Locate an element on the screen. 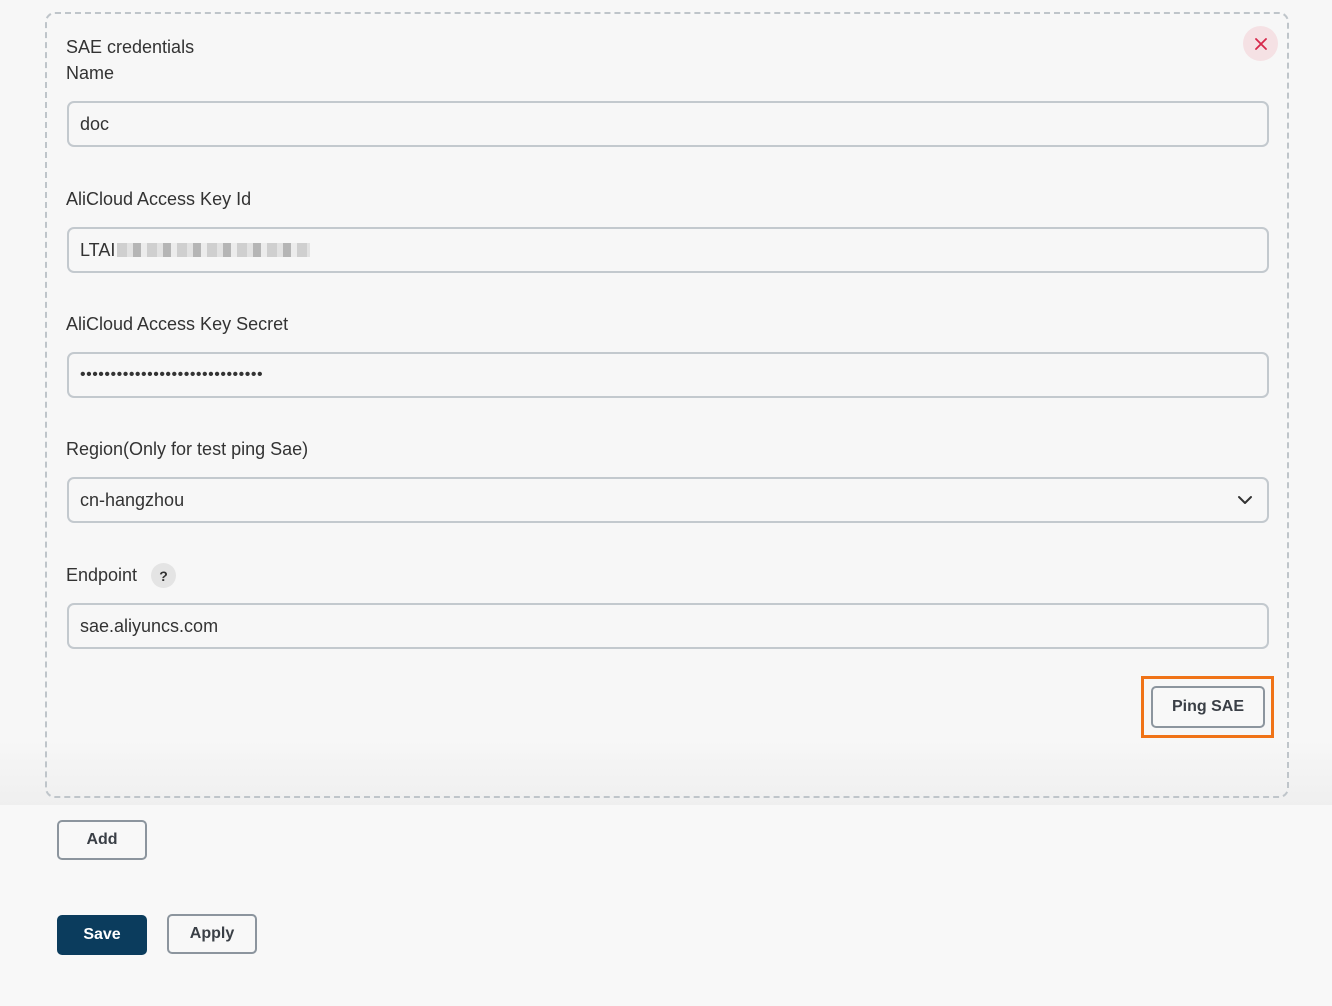  chevron-down-icon is located at coordinates (1245, 500).